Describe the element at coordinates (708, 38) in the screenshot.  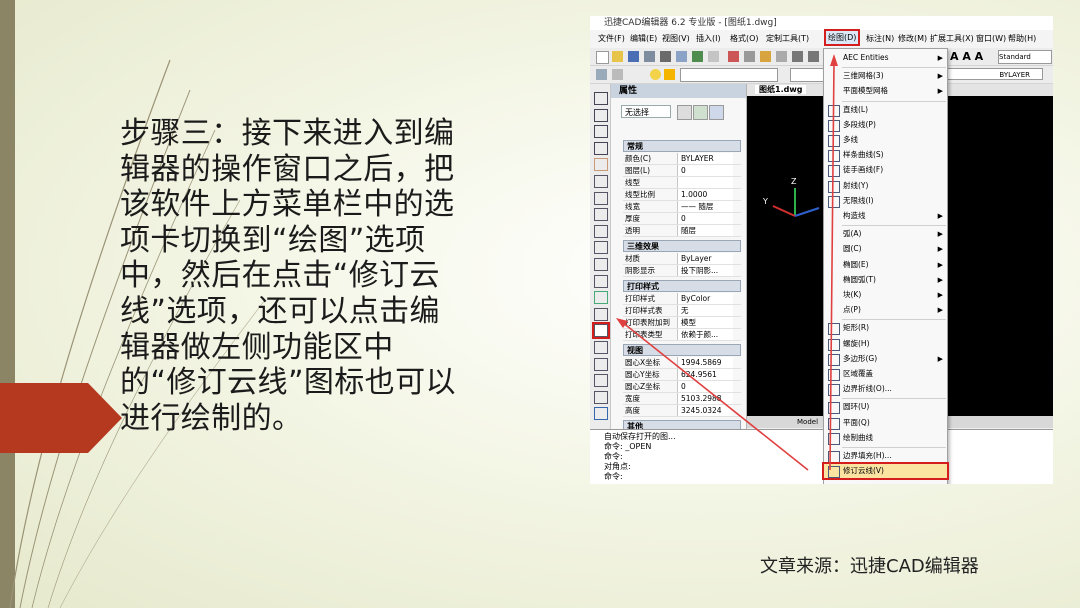
I see `menu-item-3: 插入(I)` at that location.